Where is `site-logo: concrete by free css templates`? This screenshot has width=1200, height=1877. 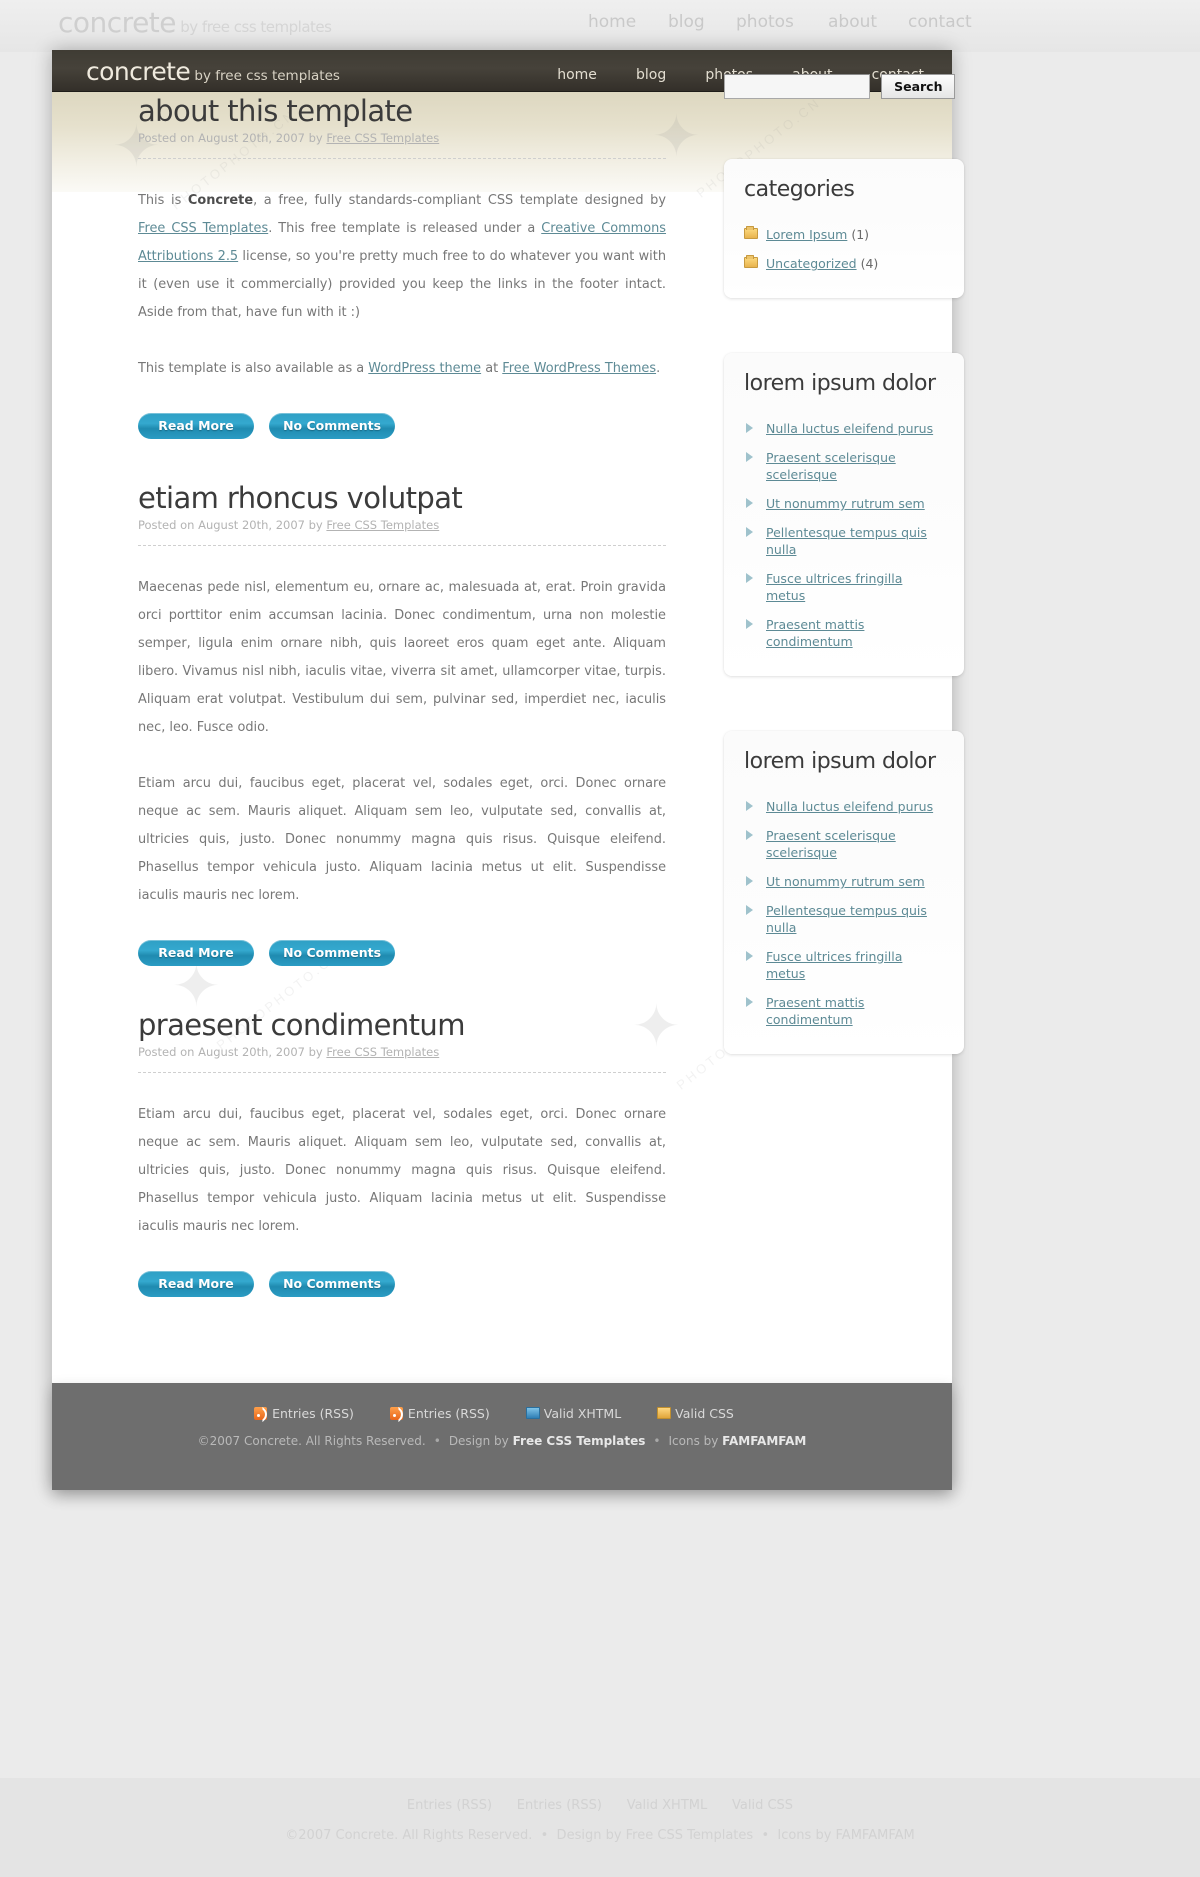
site-logo: concrete by free css templates is located at coordinates (213, 71).